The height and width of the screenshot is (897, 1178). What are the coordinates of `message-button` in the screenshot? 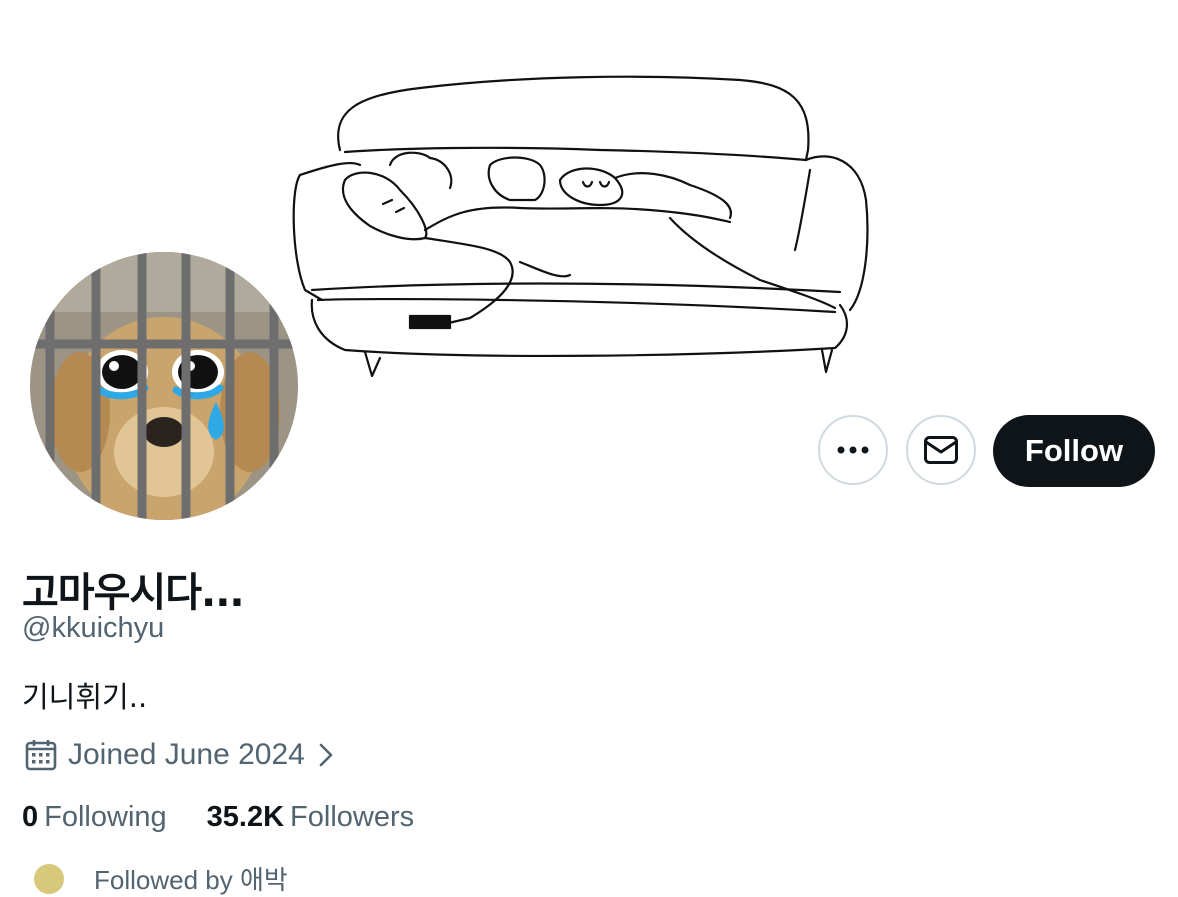 It's located at (941, 450).